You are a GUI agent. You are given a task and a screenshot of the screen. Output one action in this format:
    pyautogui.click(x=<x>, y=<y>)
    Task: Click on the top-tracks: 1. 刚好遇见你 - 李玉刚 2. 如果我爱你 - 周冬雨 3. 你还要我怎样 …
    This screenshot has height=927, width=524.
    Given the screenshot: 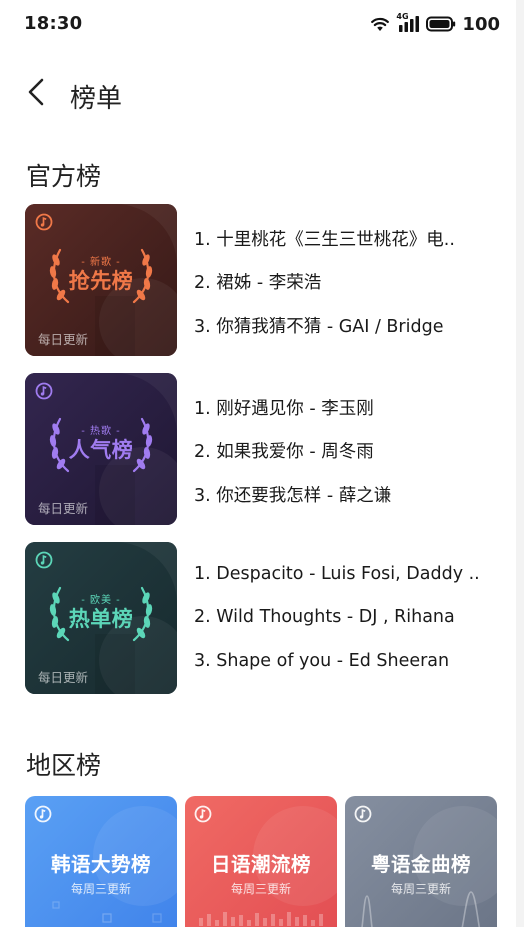 What is the action you would take?
    pyautogui.click(x=344, y=449)
    